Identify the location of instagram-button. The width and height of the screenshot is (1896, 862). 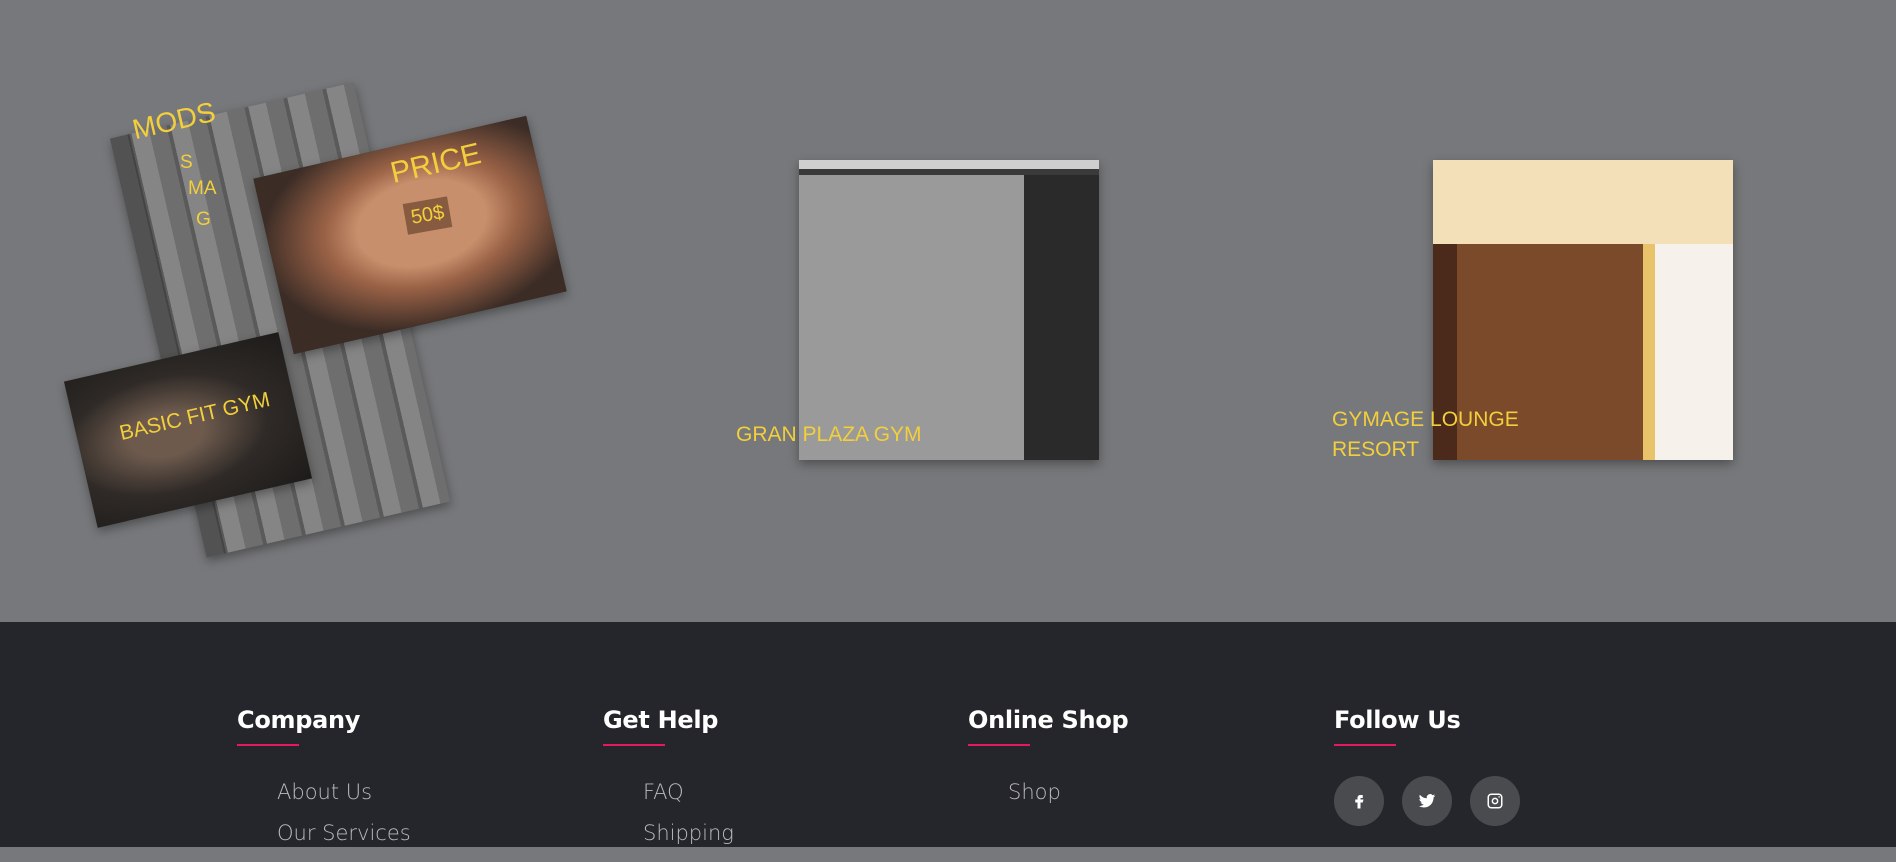
(1495, 801).